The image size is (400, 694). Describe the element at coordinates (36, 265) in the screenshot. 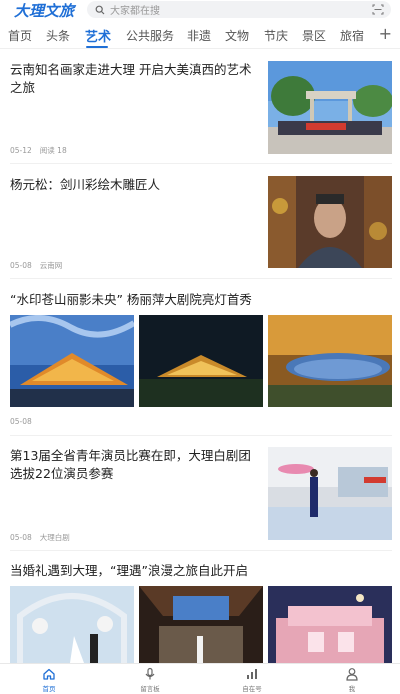

I see `article-meta: 05-08 云南网` at that location.